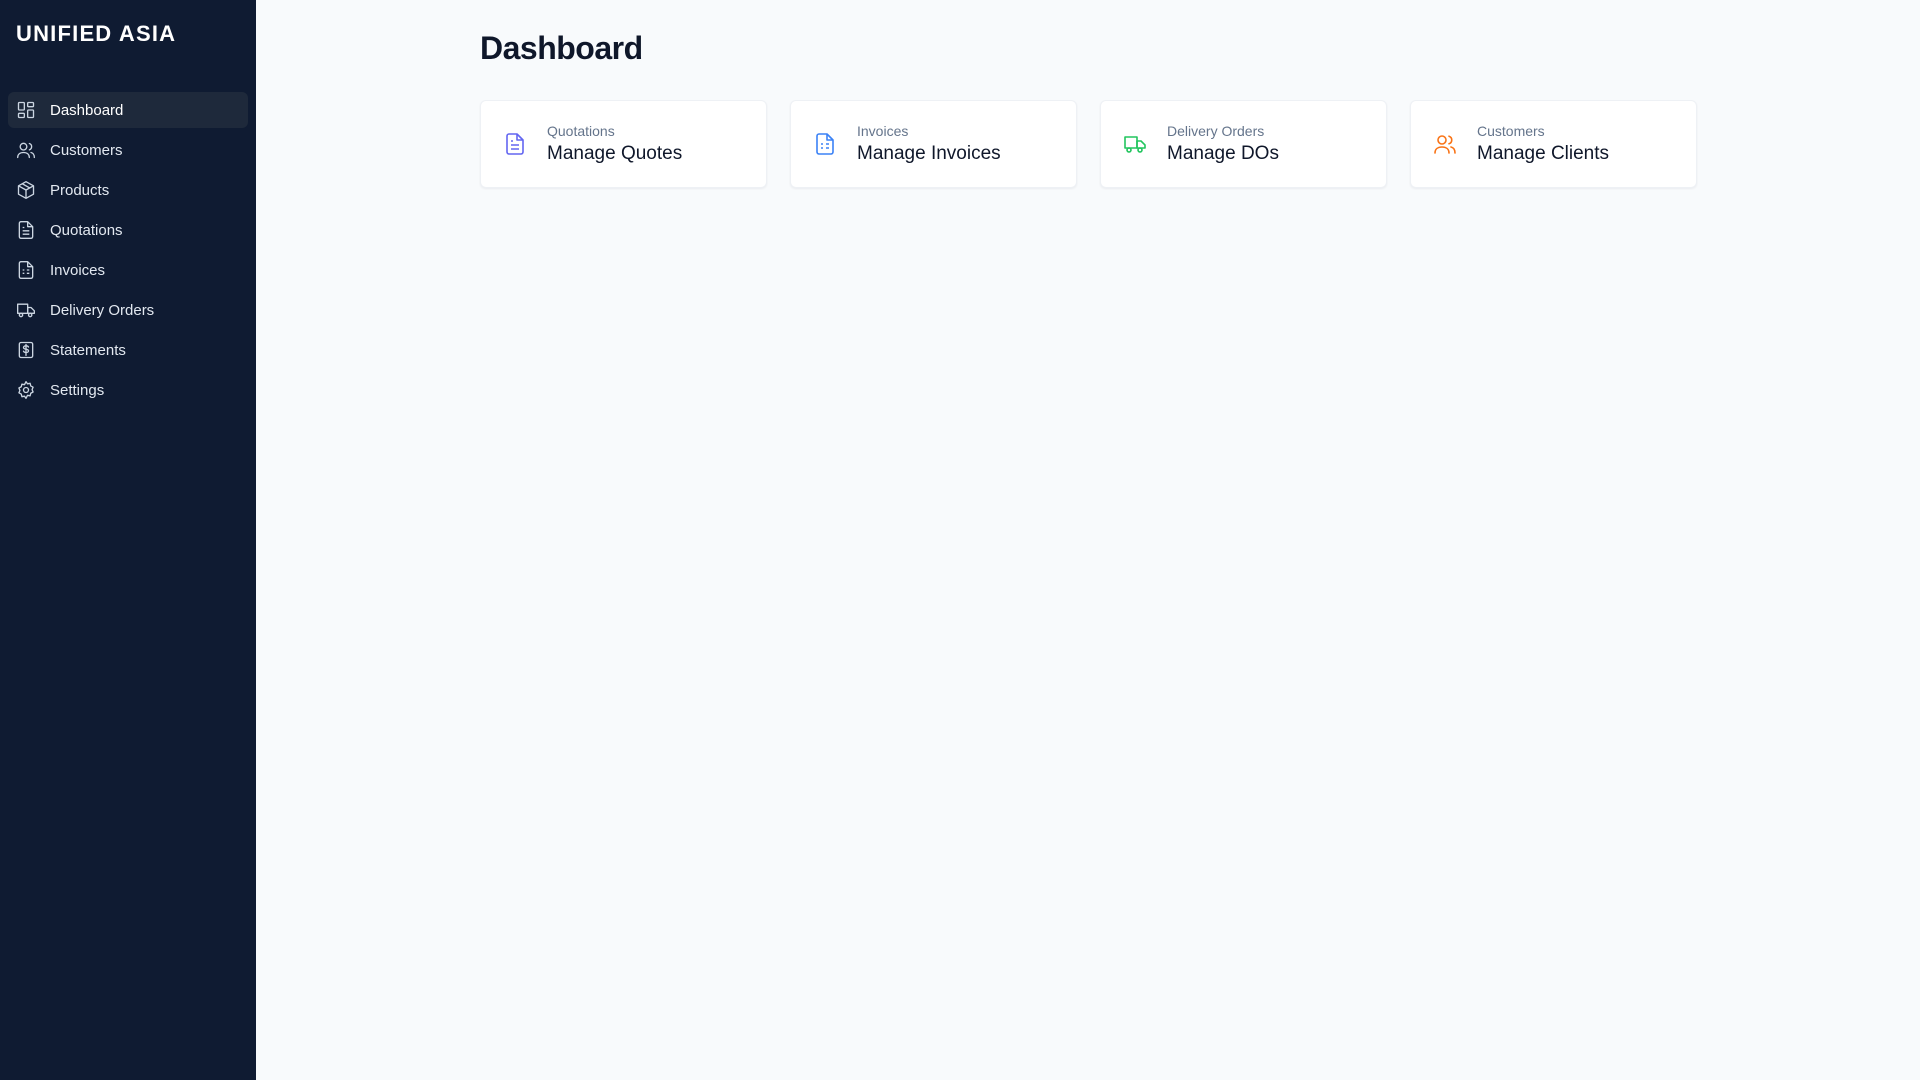 The image size is (1920, 1080). Describe the element at coordinates (26, 350) in the screenshot. I see `dollar-statement-icon` at that location.